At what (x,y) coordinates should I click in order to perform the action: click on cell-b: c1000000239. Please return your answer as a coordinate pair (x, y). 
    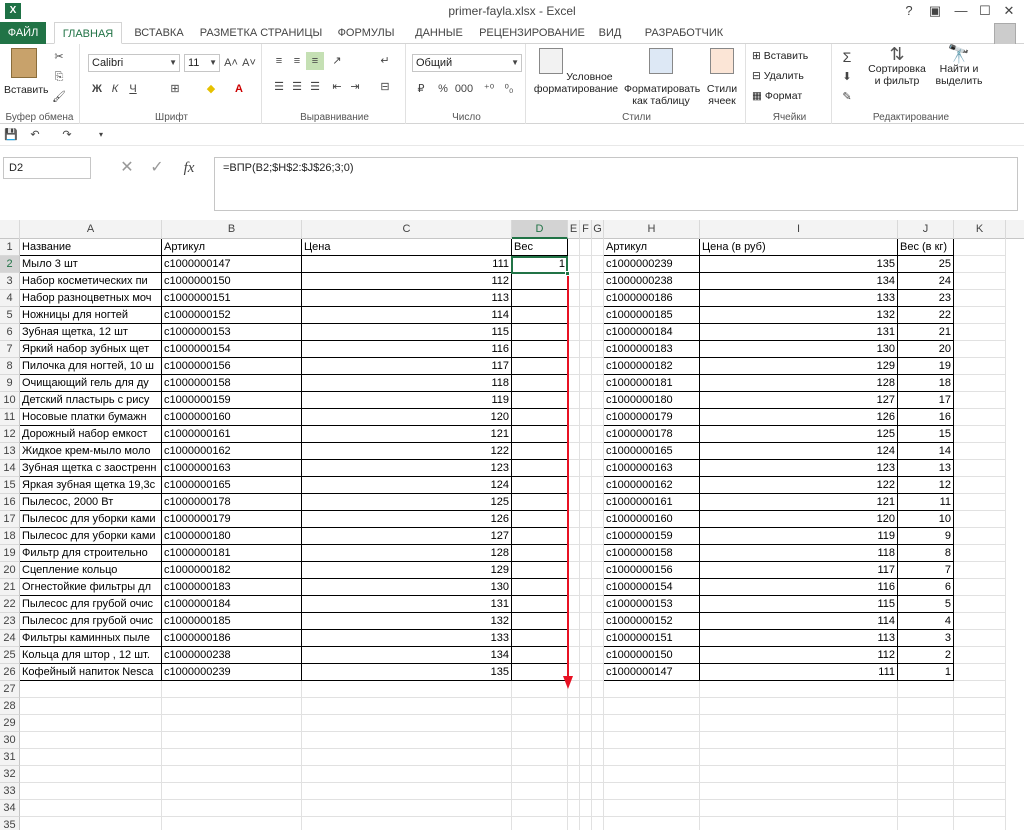
    Looking at the image, I should click on (232, 672).